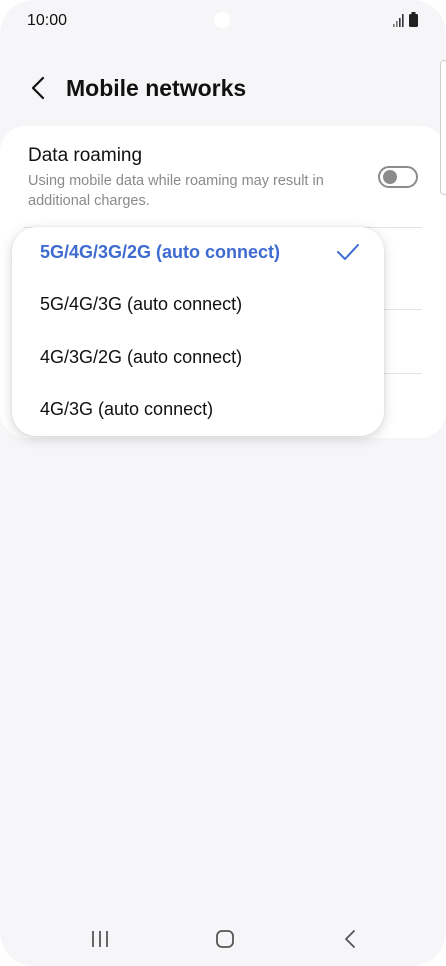  What do you see at coordinates (348, 252) in the screenshot?
I see `check-icon` at bounding box center [348, 252].